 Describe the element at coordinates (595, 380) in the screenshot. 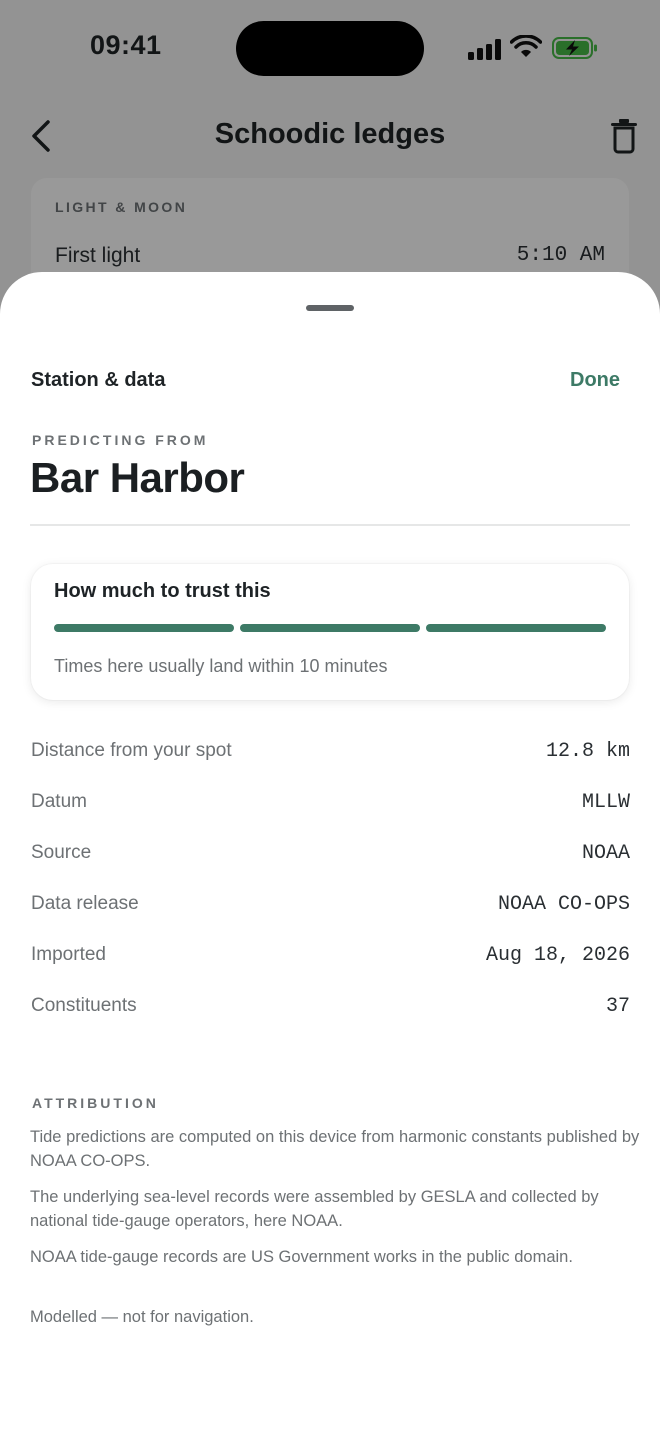

I see `done-button: Done` at that location.